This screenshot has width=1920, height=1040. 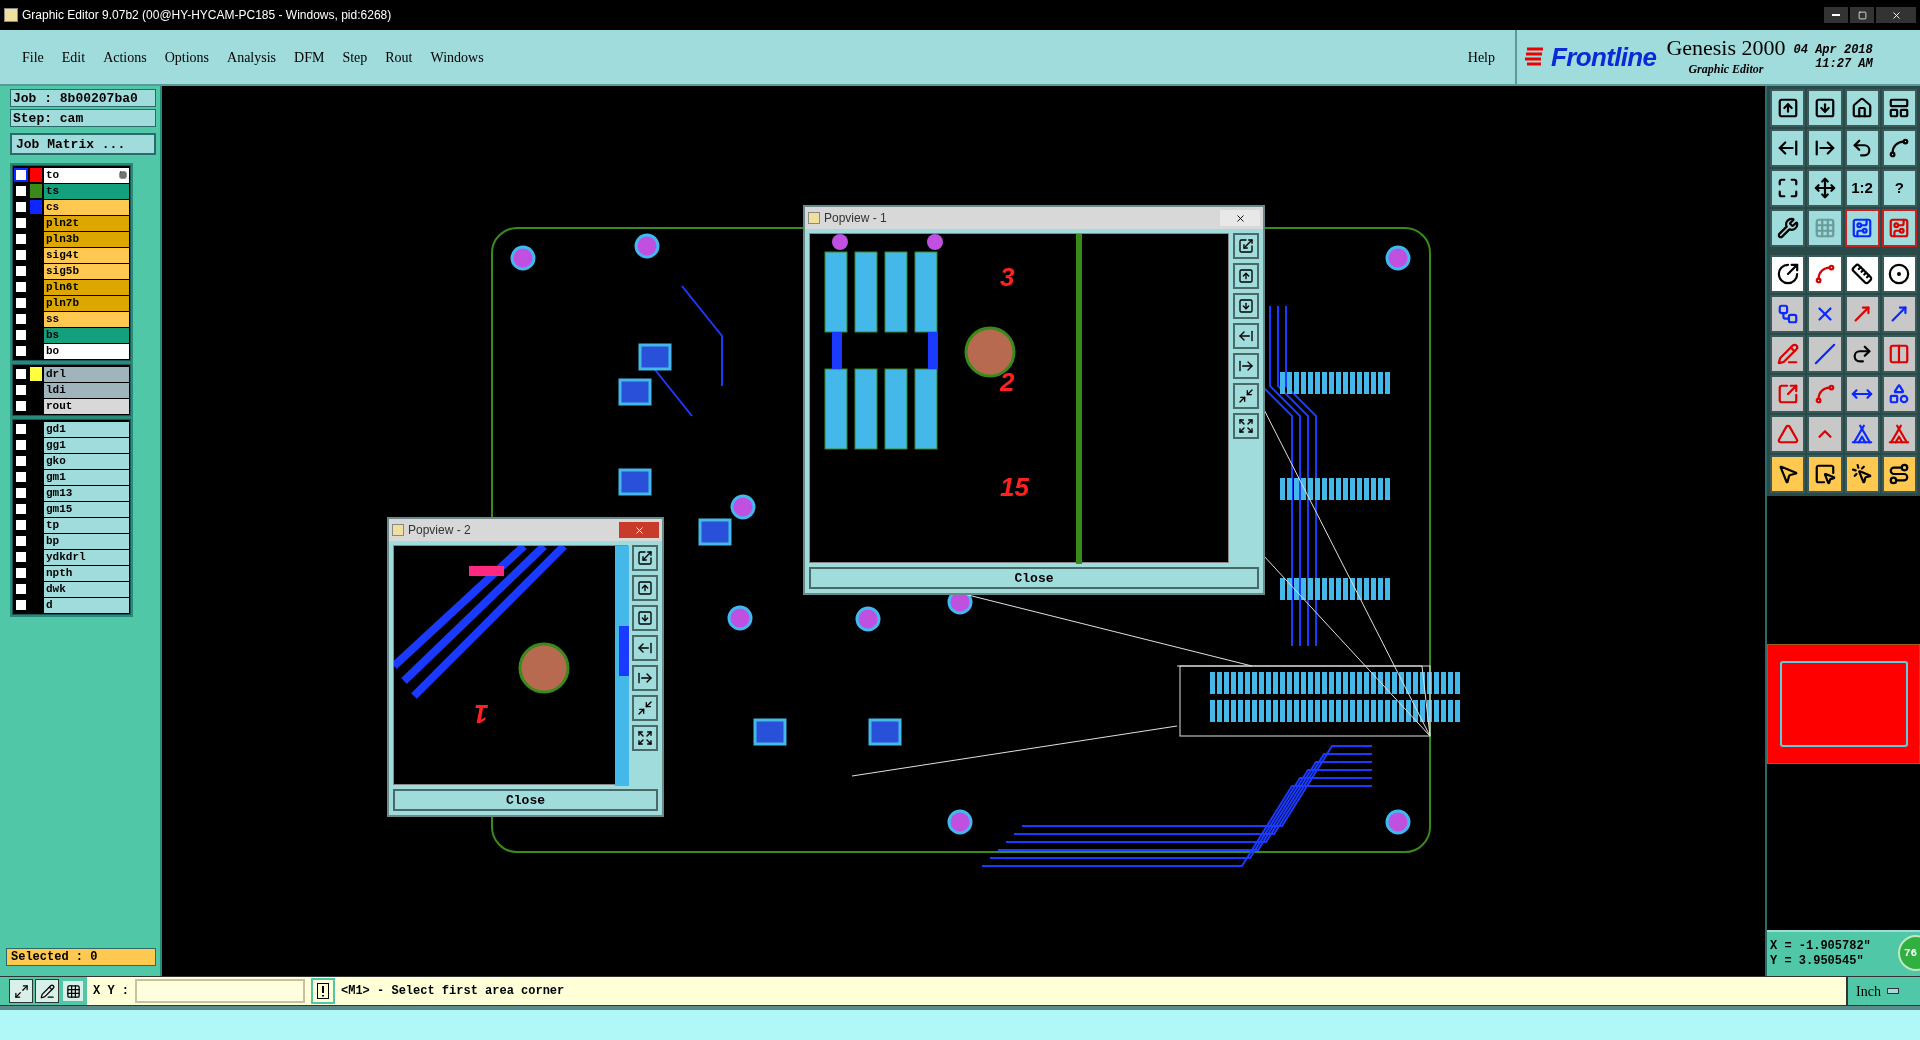 What do you see at coordinates (1862, 15) in the screenshot?
I see `maximize-button` at bounding box center [1862, 15].